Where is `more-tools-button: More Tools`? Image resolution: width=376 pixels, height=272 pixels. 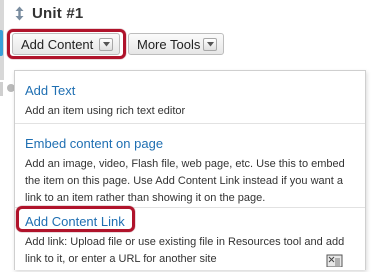 more-tools-button: More Tools is located at coordinates (176, 44).